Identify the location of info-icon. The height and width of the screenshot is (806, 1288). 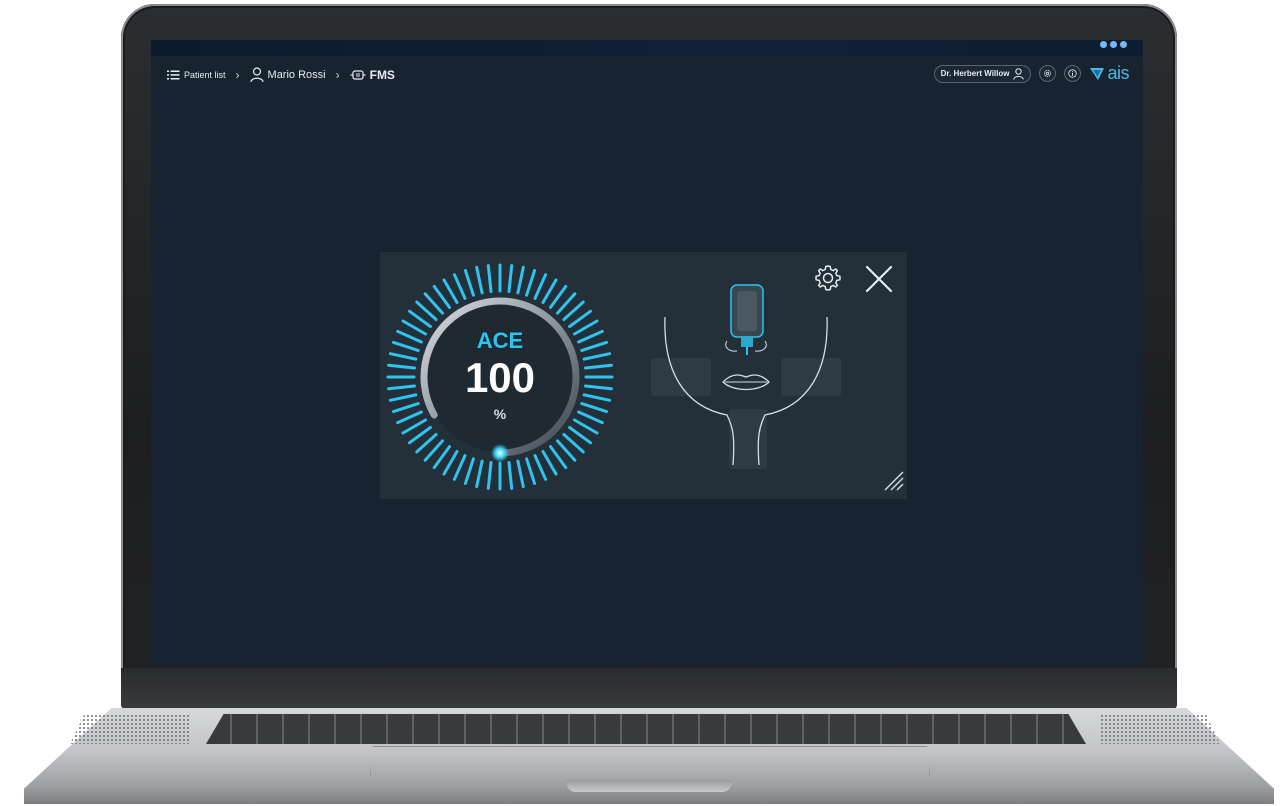
(1073, 73).